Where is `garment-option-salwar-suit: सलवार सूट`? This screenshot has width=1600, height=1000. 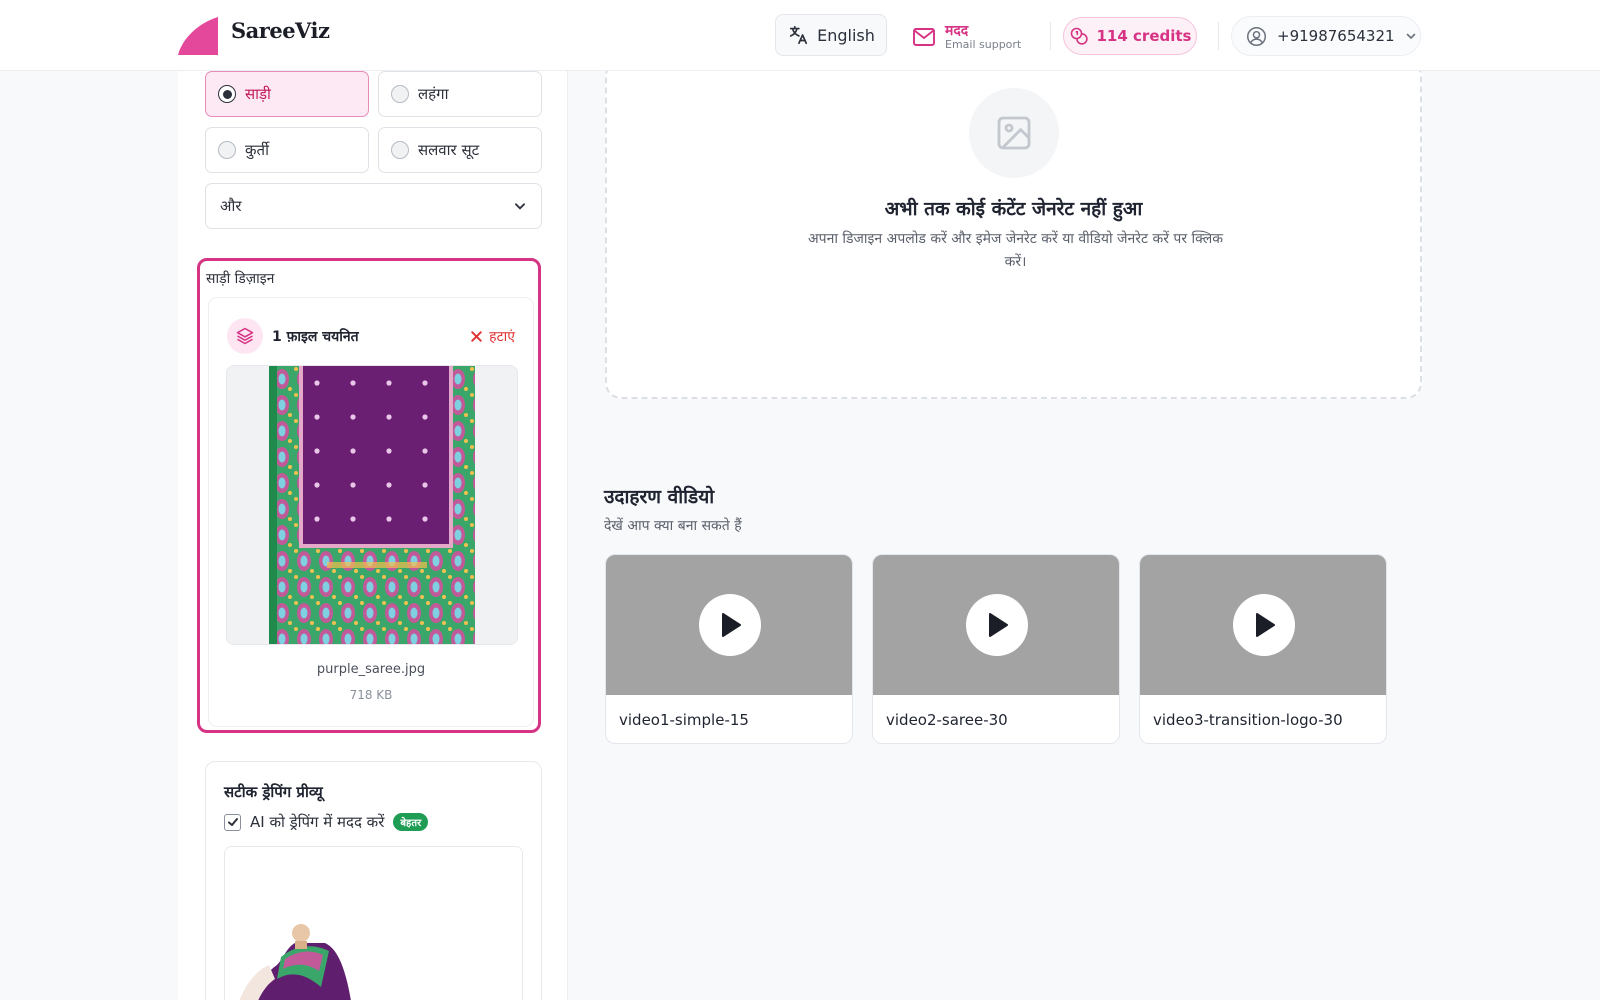 garment-option-salwar-suit: सलवार सूट is located at coordinates (460, 150).